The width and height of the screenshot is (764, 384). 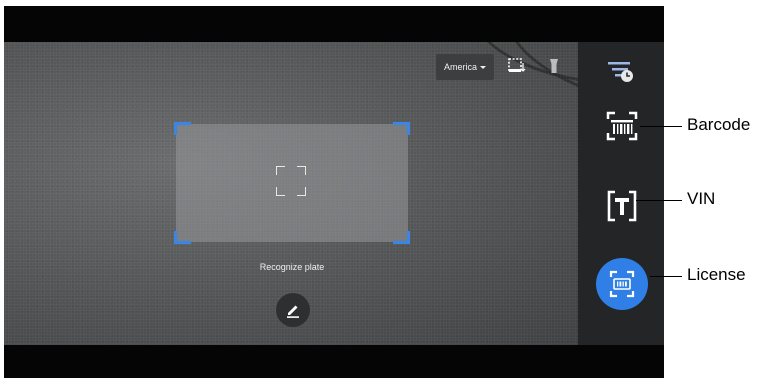 I want to click on crop-frame-icon, so click(x=517, y=65).